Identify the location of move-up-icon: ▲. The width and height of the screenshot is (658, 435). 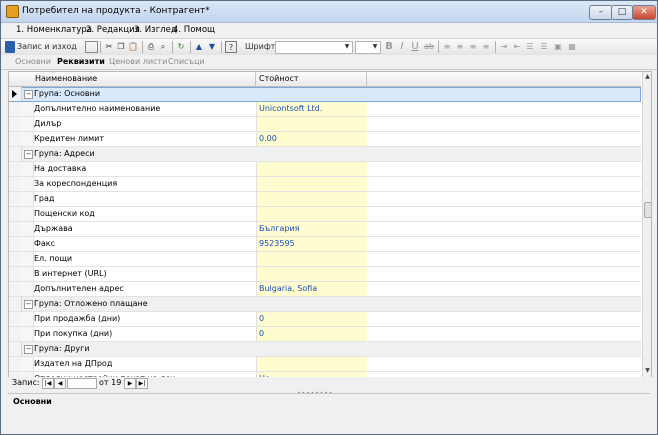
(199, 47).